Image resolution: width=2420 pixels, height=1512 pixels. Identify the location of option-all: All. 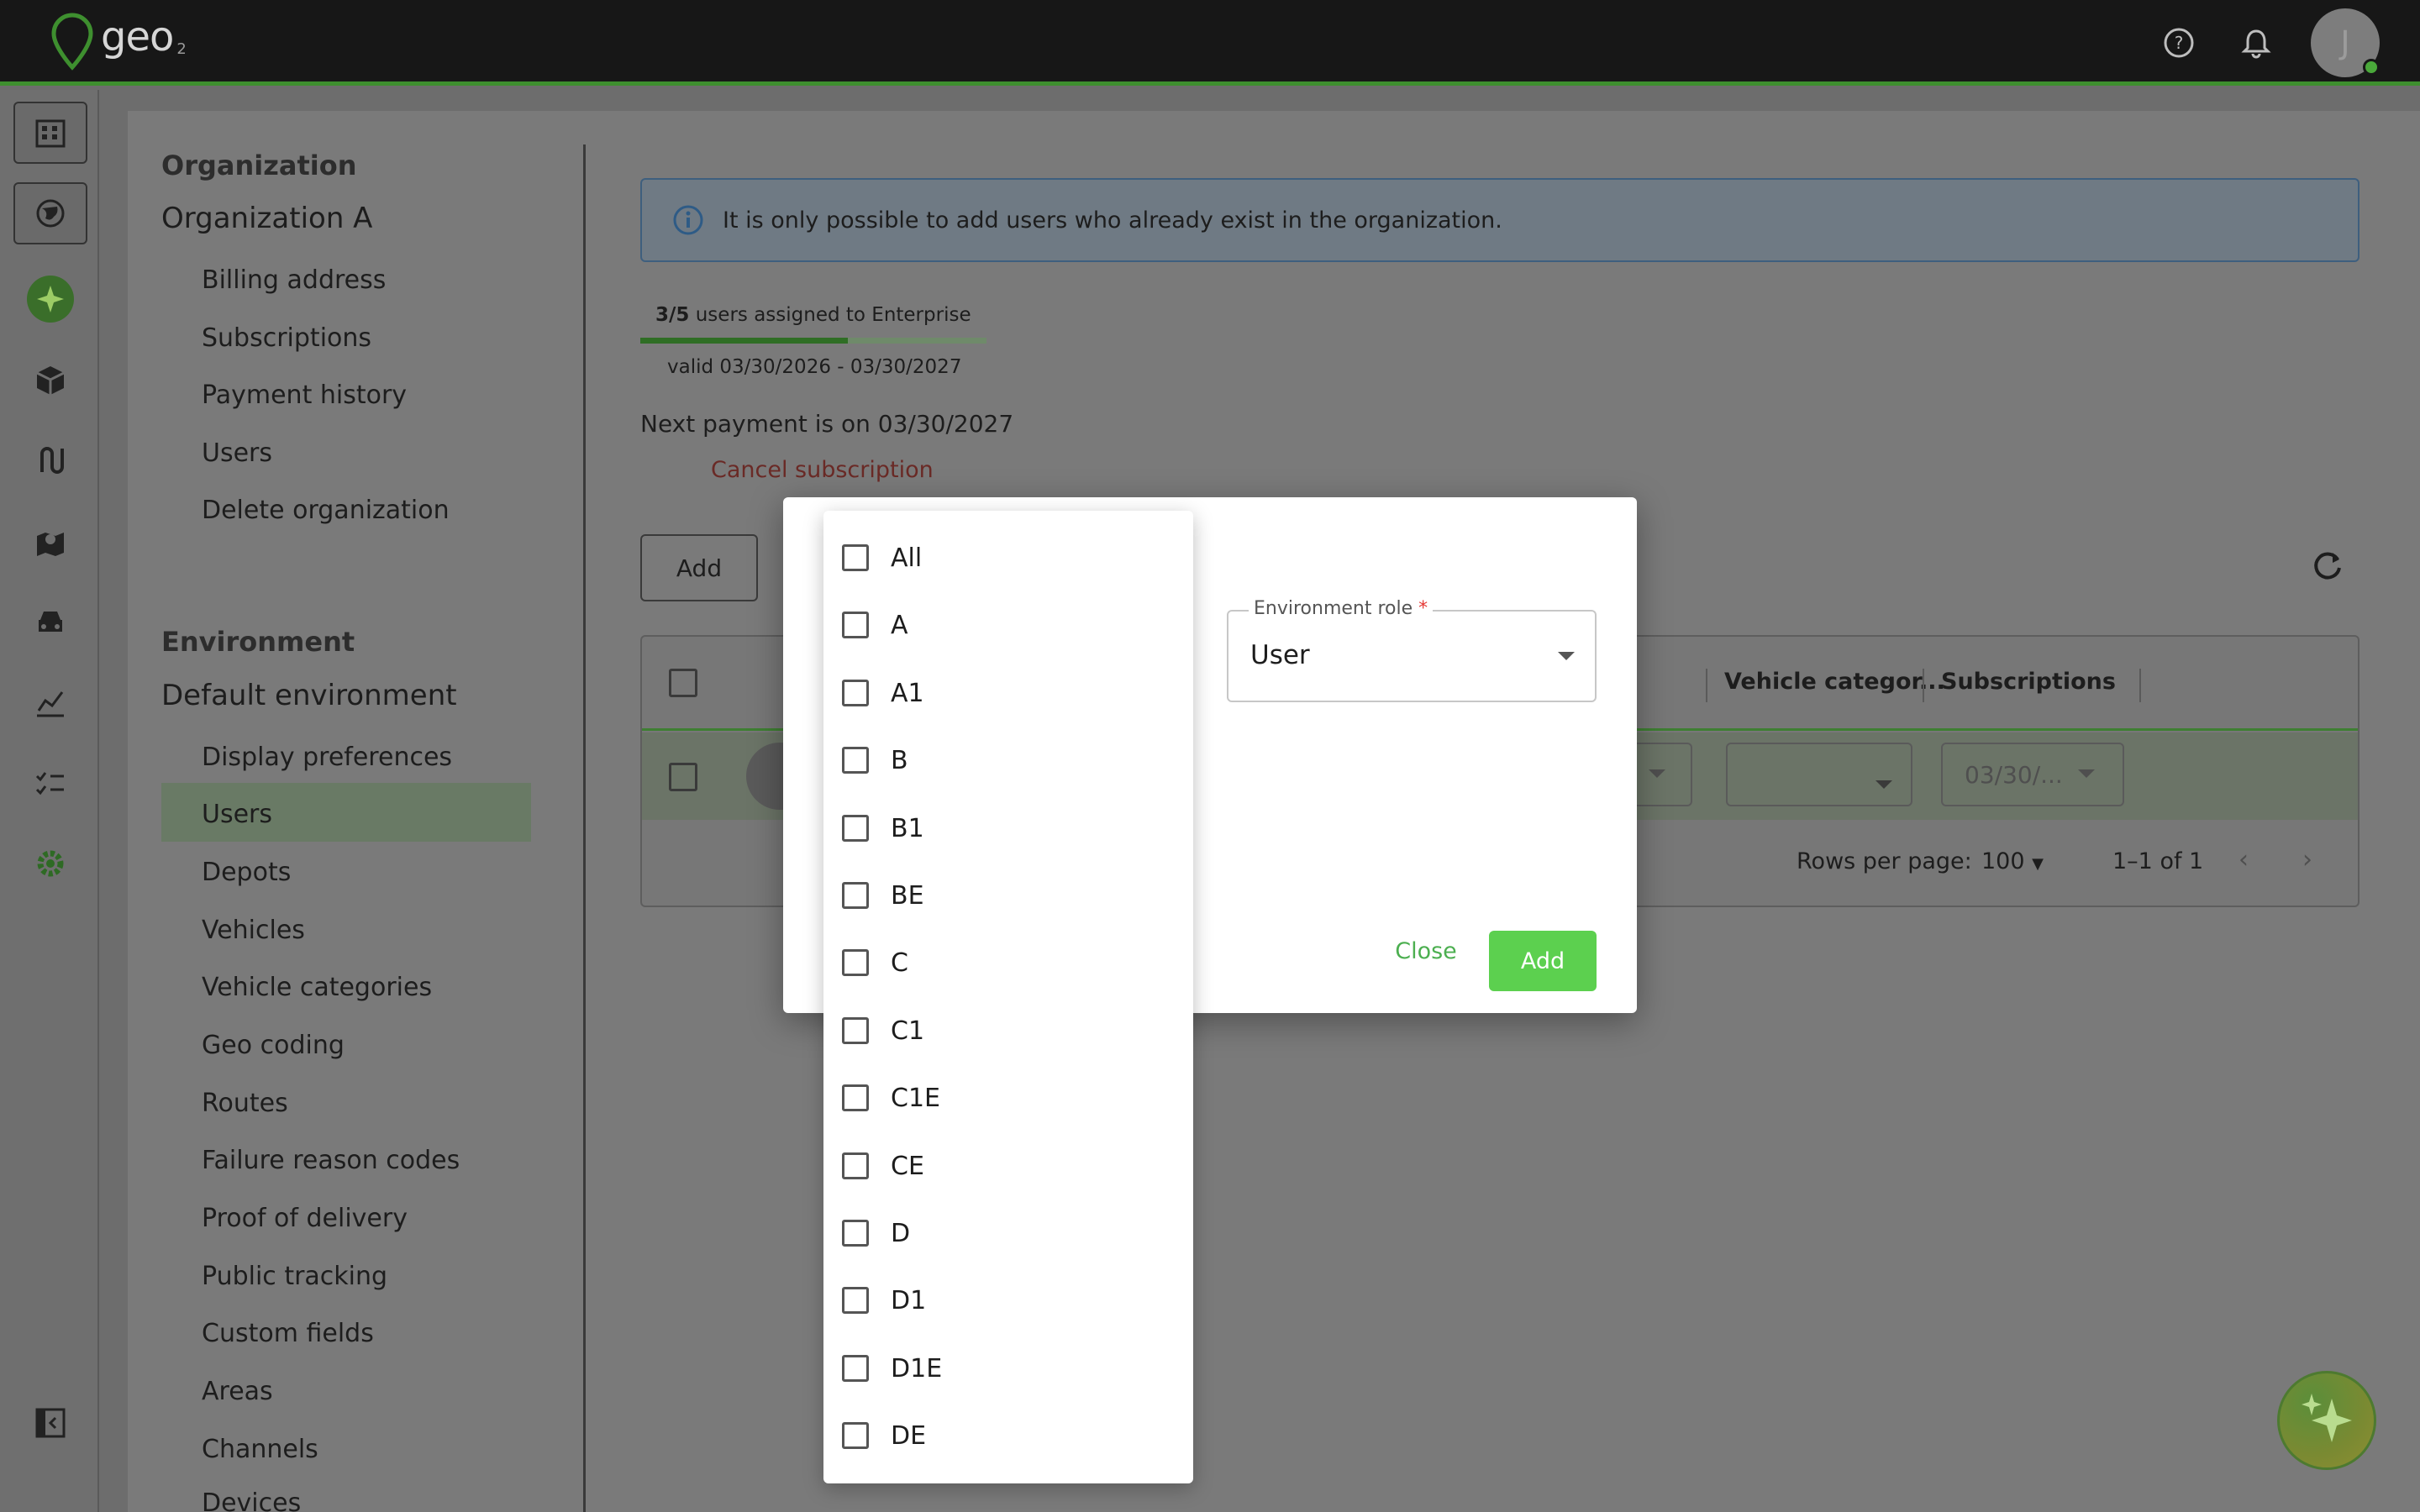
(1008, 557).